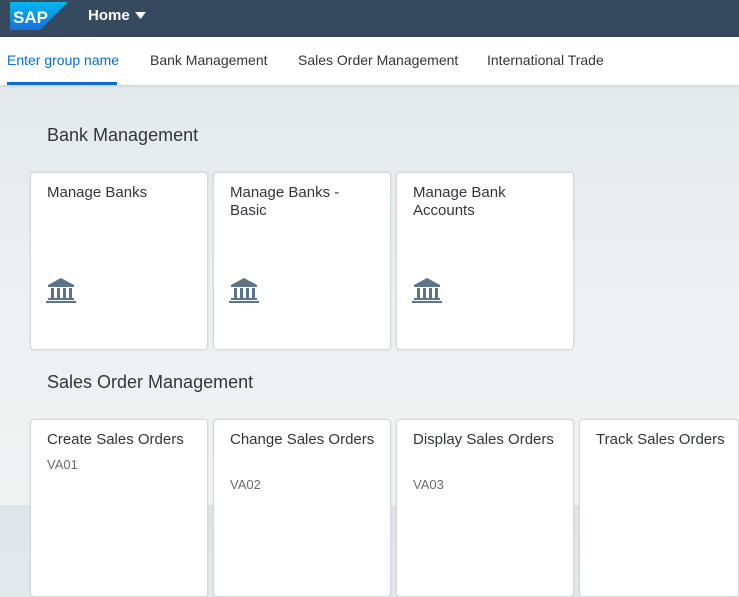  What do you see at coordinates (660, 439) in the screenshot?
I see `tile-title: Track Sales Orders` at bounding box center [660, 439].